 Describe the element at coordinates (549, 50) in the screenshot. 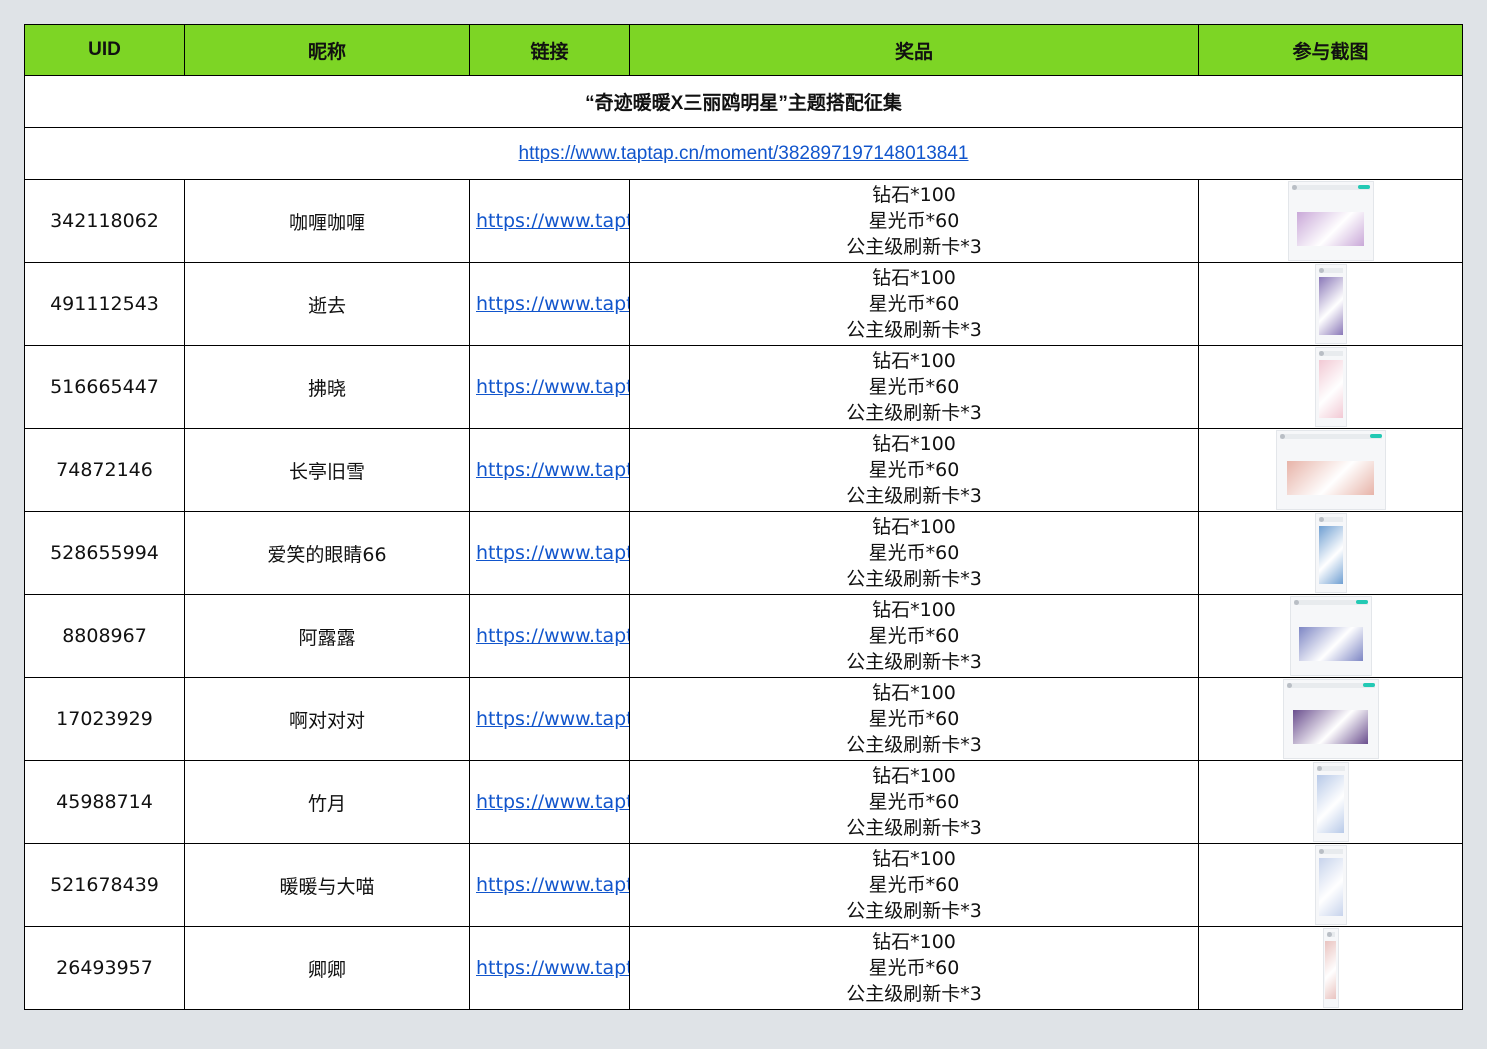

I see `header-link: 链接` at that location.